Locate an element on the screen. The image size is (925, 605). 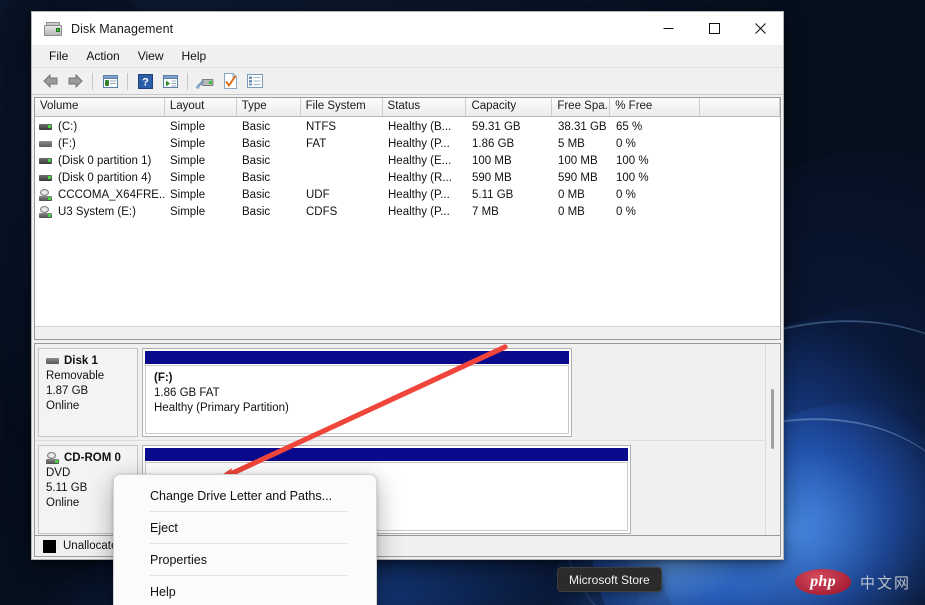
column-header-capacity: Capacity is located at coordinates (509, 107).